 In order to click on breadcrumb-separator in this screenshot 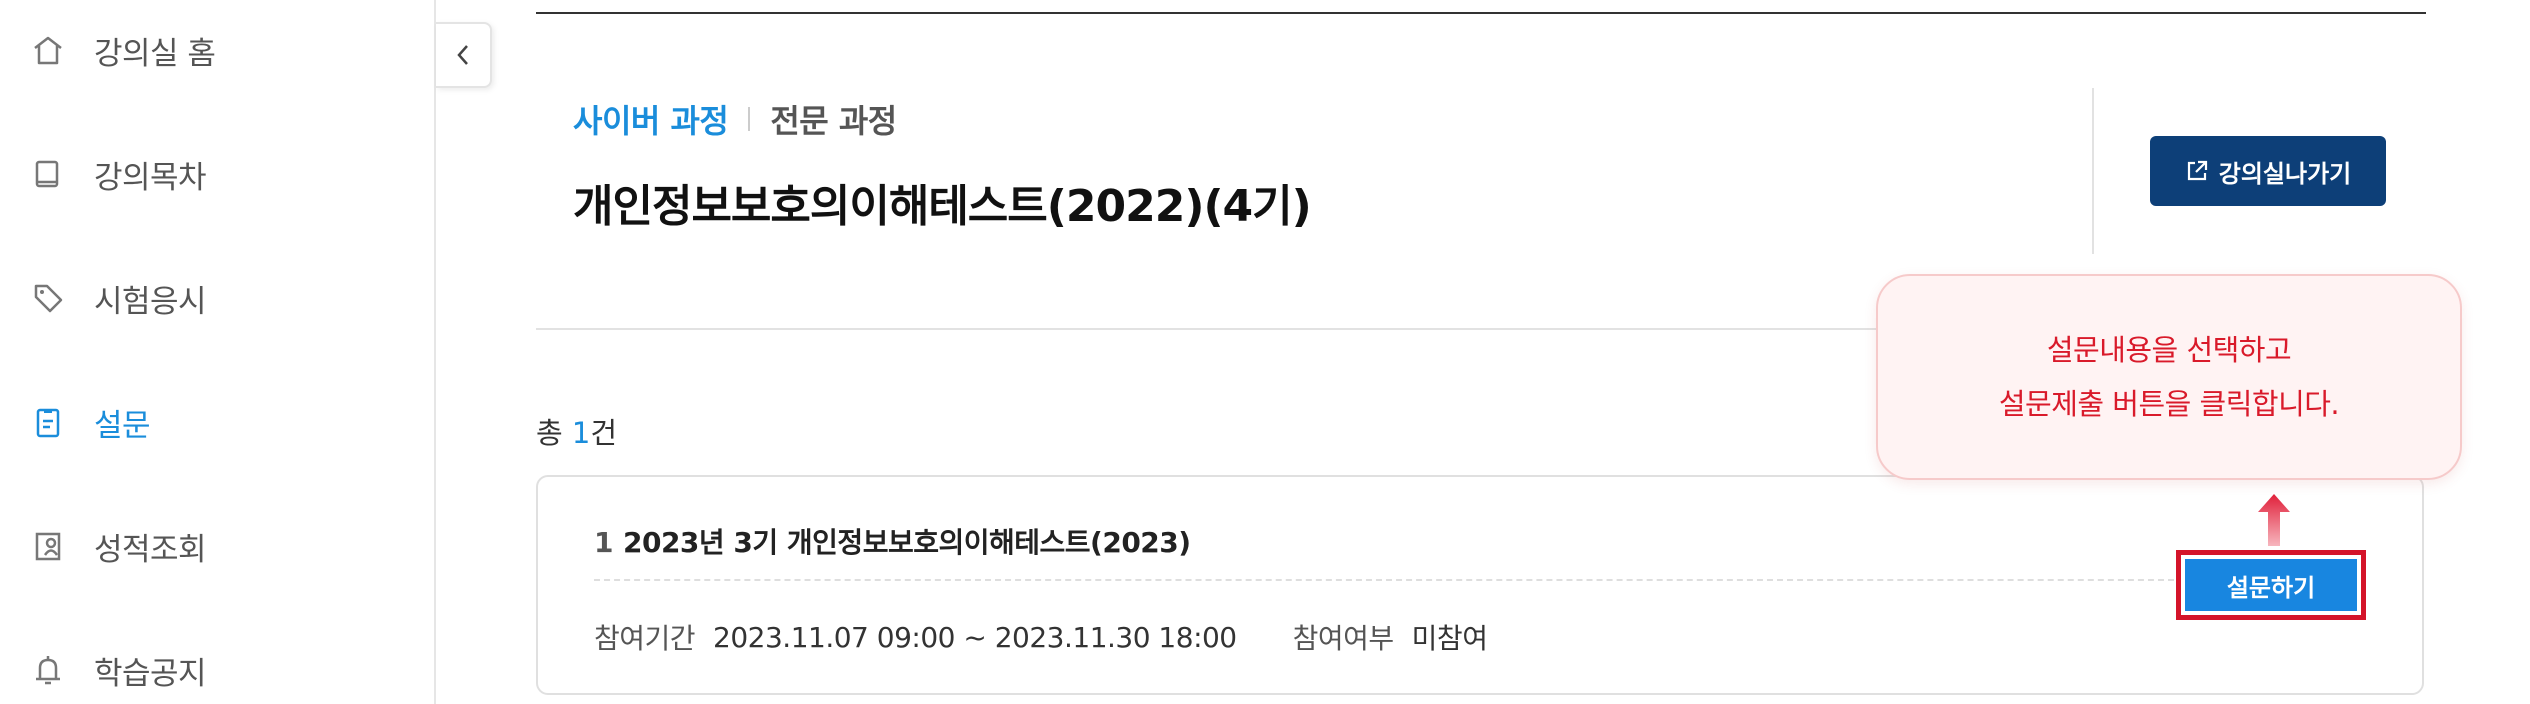, I will do `click(749, 119)`.